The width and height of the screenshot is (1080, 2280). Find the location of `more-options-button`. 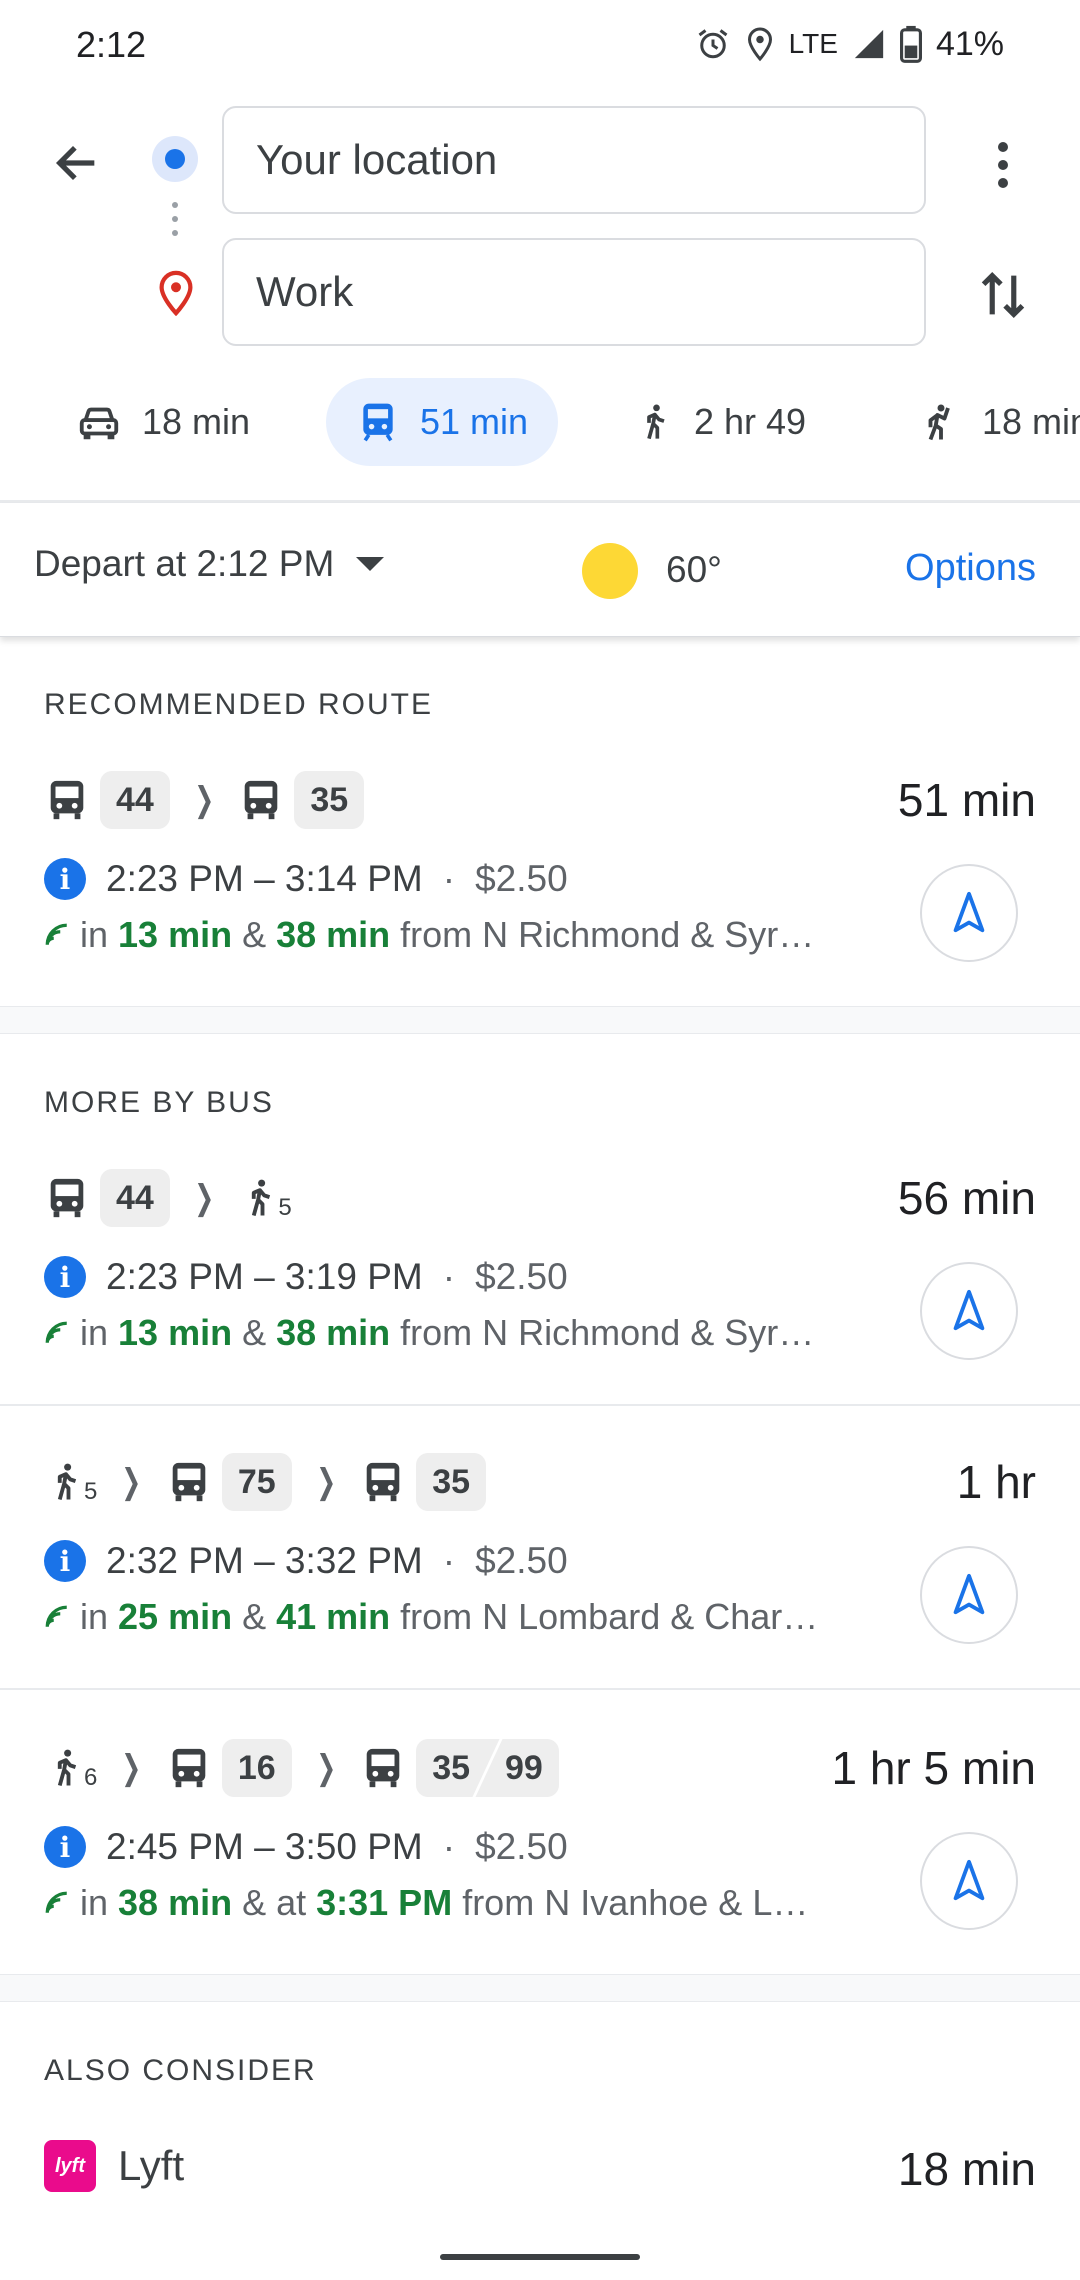

more-options-button is located at coordinates (1003, 165).